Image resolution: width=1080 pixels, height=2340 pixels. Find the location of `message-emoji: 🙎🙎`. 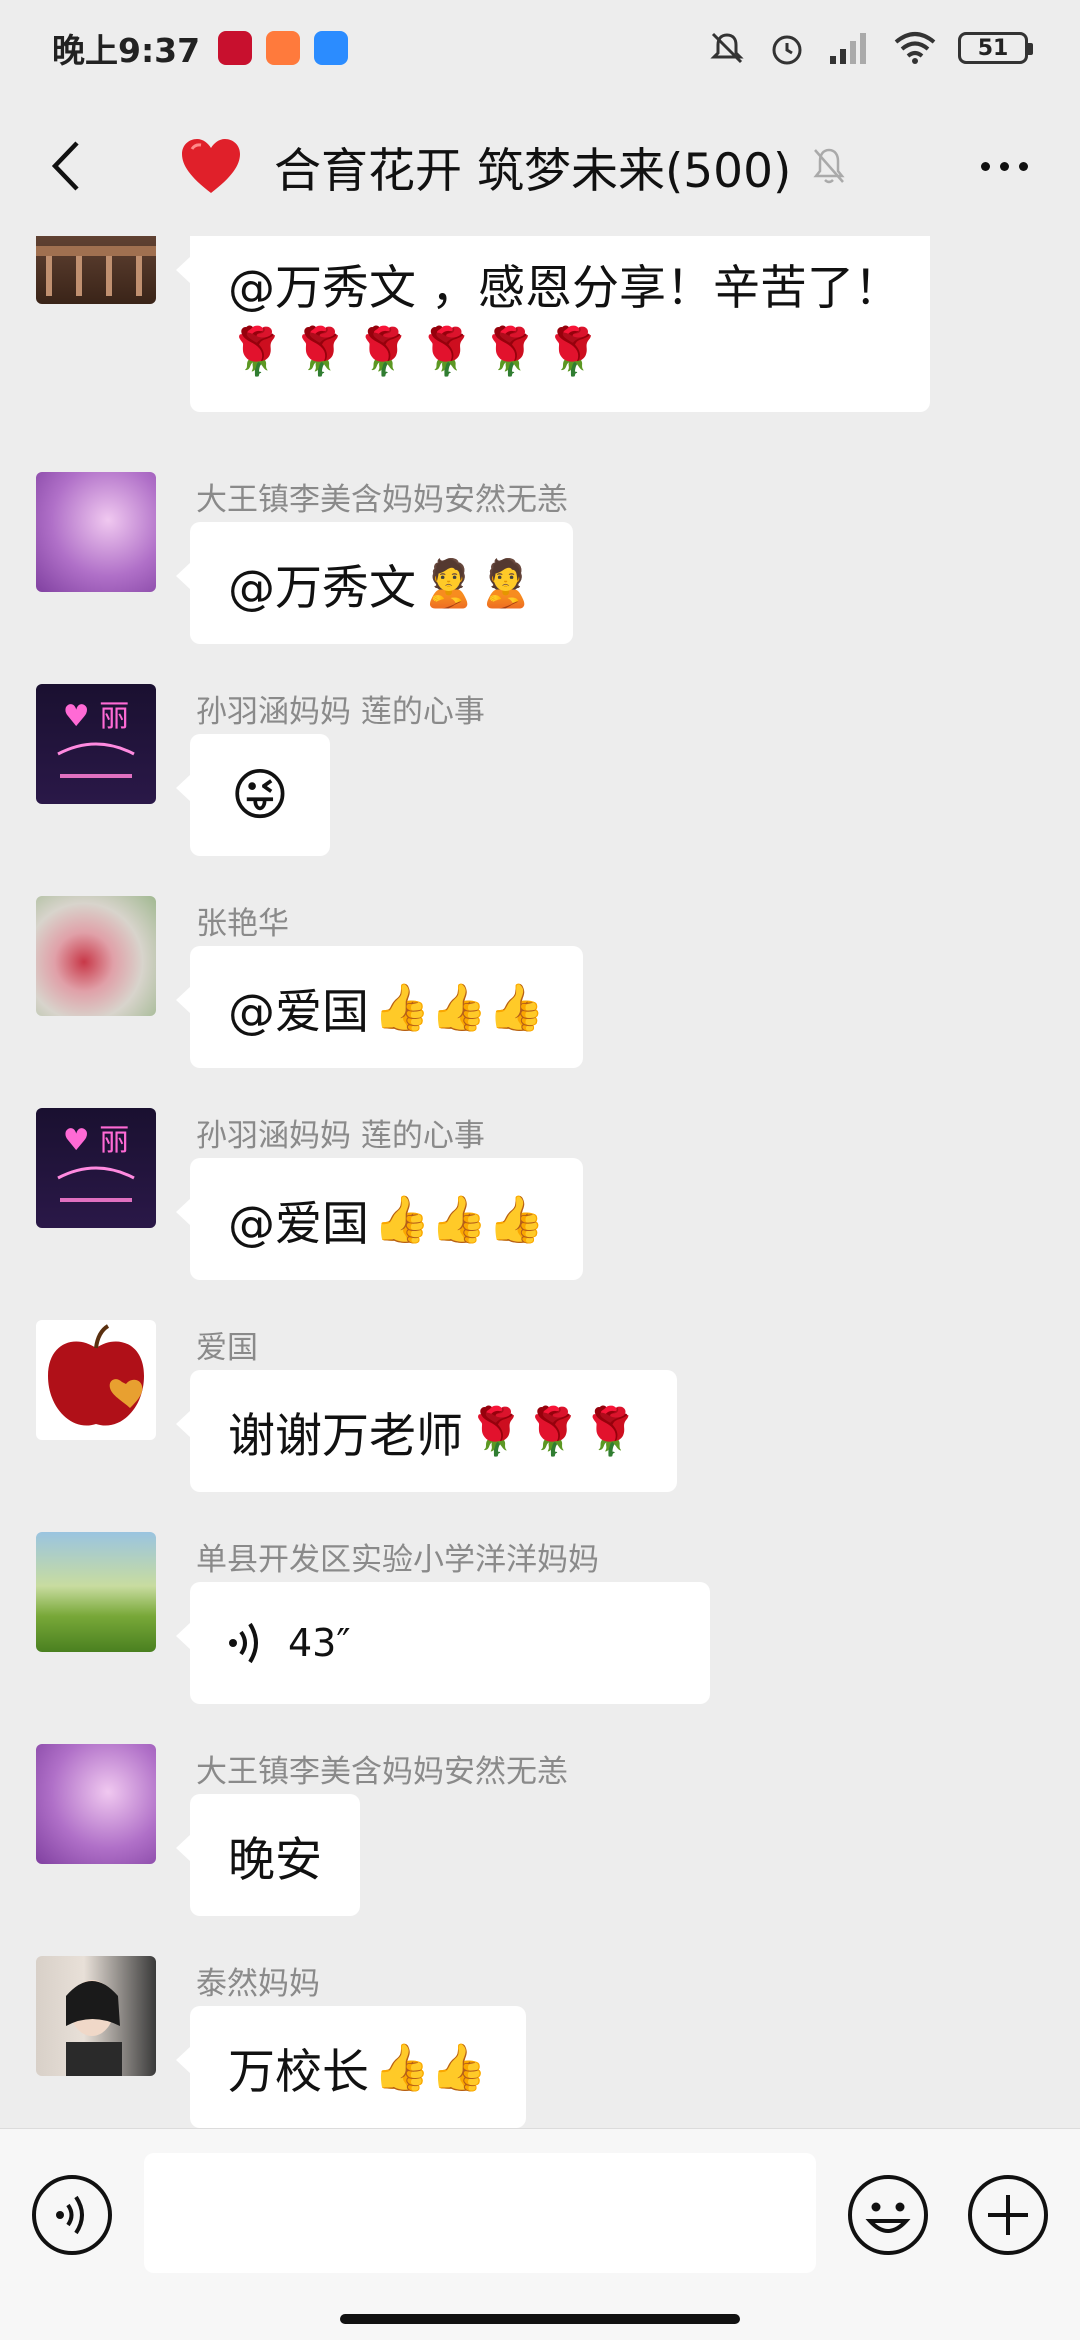

message-emoji: 🙎🙎 is located at coordinates (477, 582).